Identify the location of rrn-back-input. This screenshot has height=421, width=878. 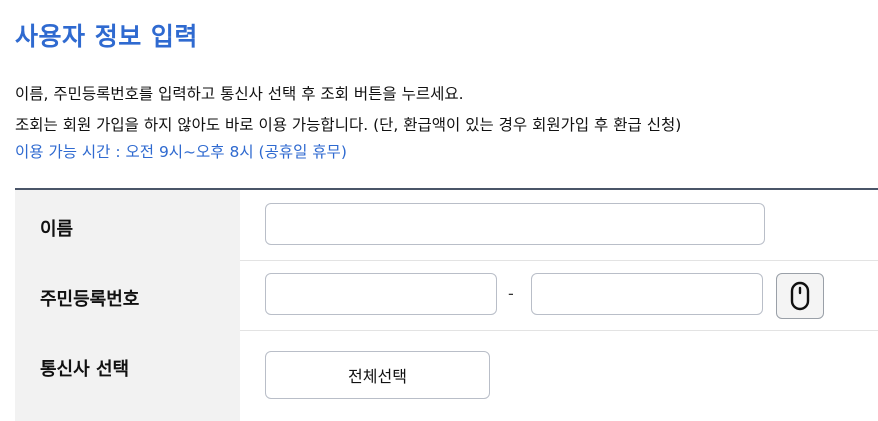
(647, 294).